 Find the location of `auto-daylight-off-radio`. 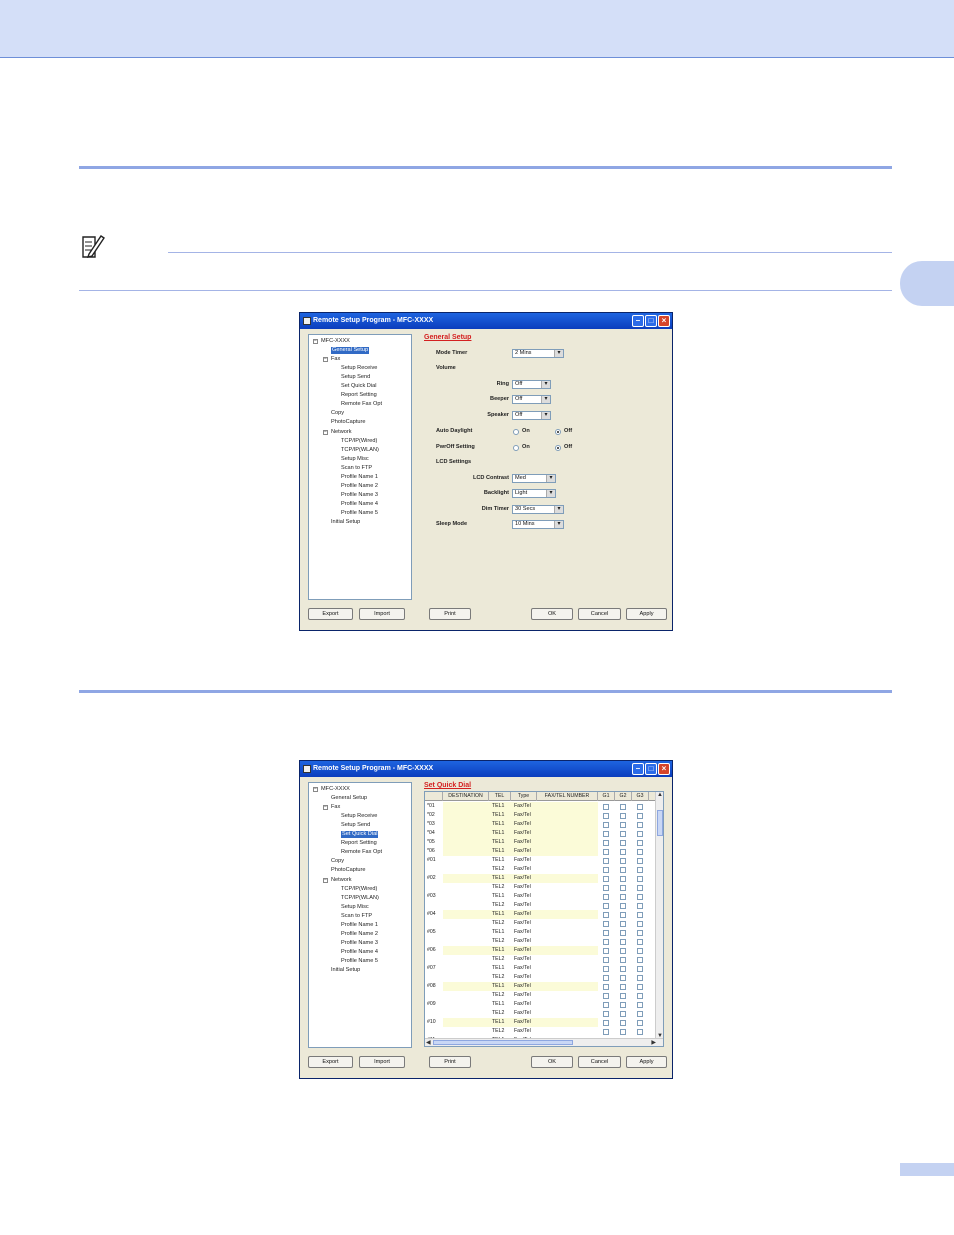

auto-daylight-off-radio is located at coordinates (558, 432).